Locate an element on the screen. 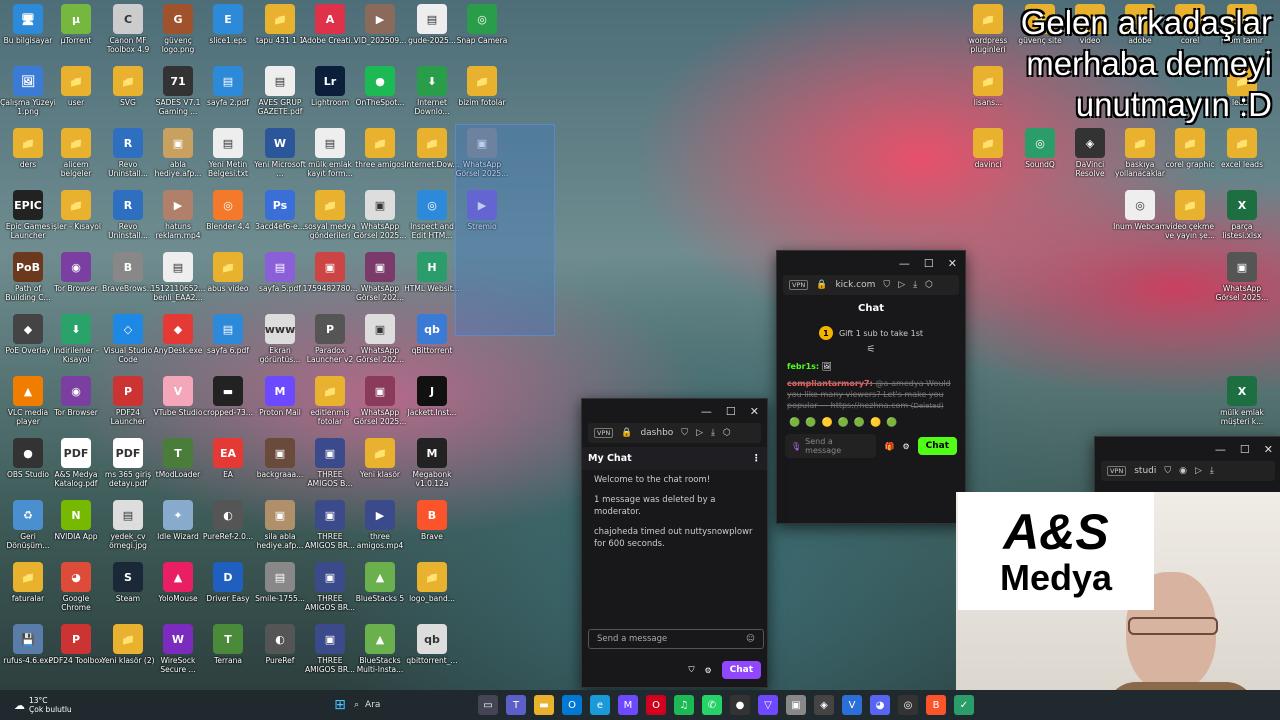 This screenshot has height=720, width=1280. minimize-icon: — is located at coordinates (1220, 449).